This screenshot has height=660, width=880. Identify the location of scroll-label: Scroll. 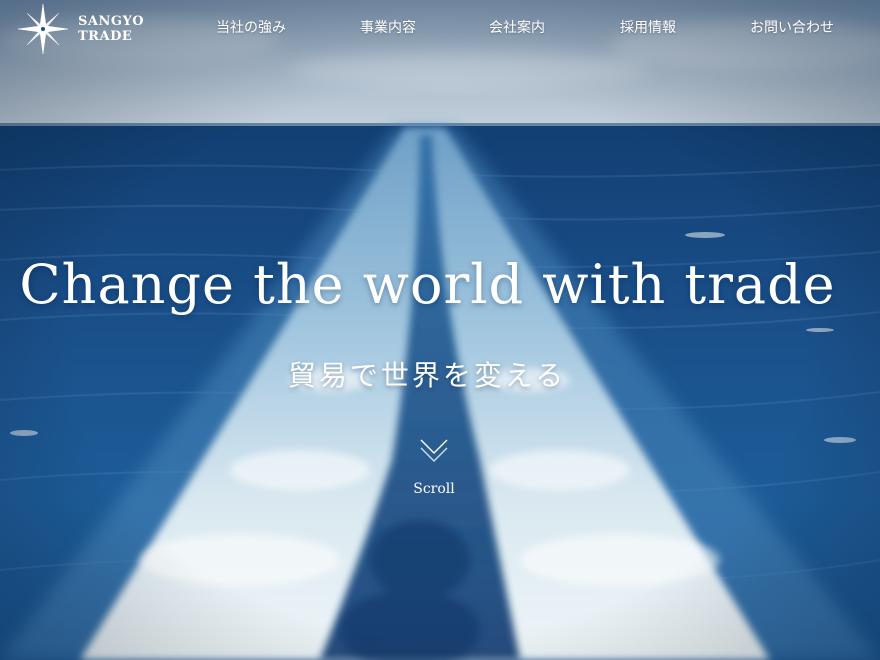
(434, 489).